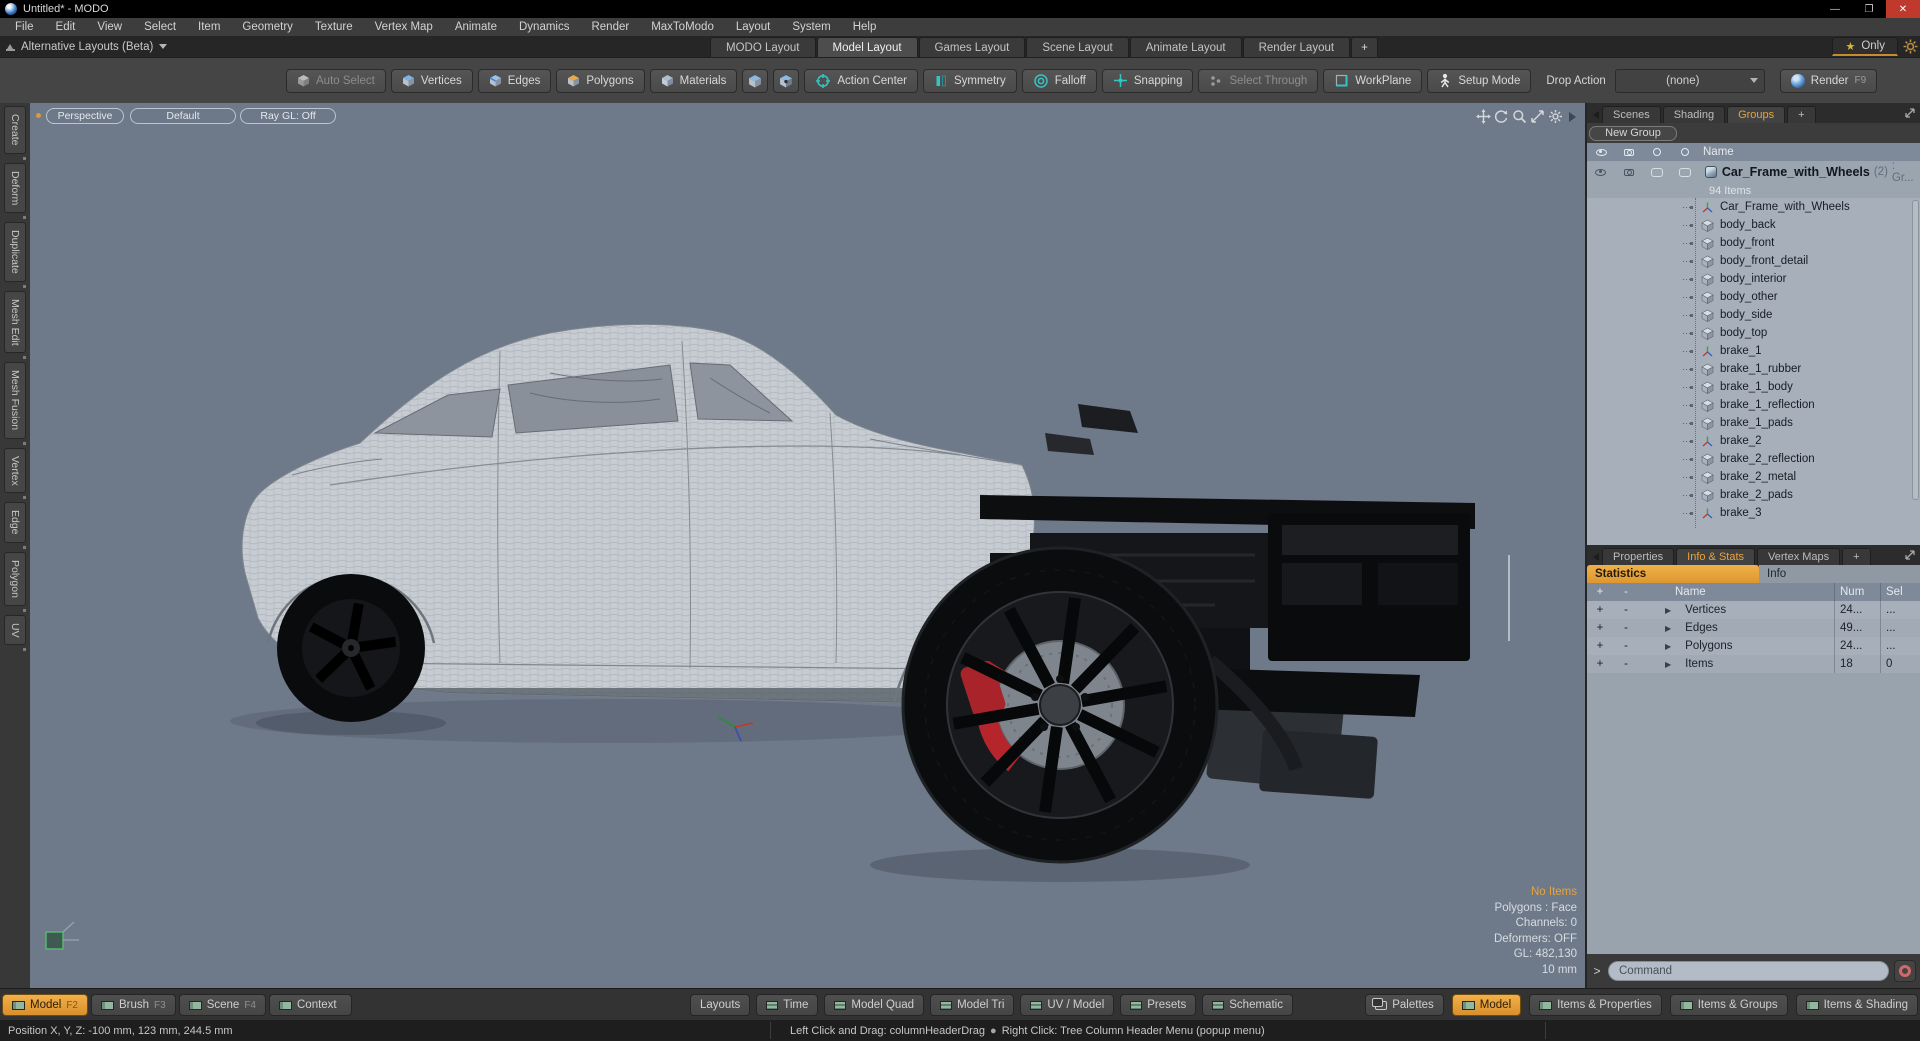  What do you see at coordinates (1753, 297) in the screenshot?
I see `tree-item-row: body_other` at bounding box center [1753, 297].